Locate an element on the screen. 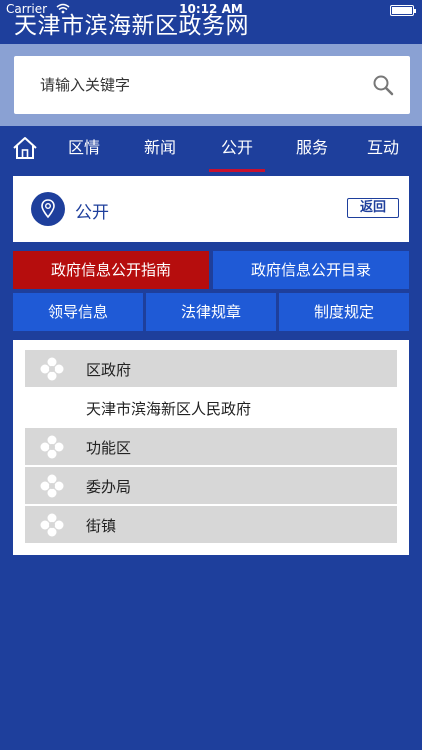 The width and height of the screenshot is (422, 750). list-item-label: 委办局 is located at coordinates (109, 487).